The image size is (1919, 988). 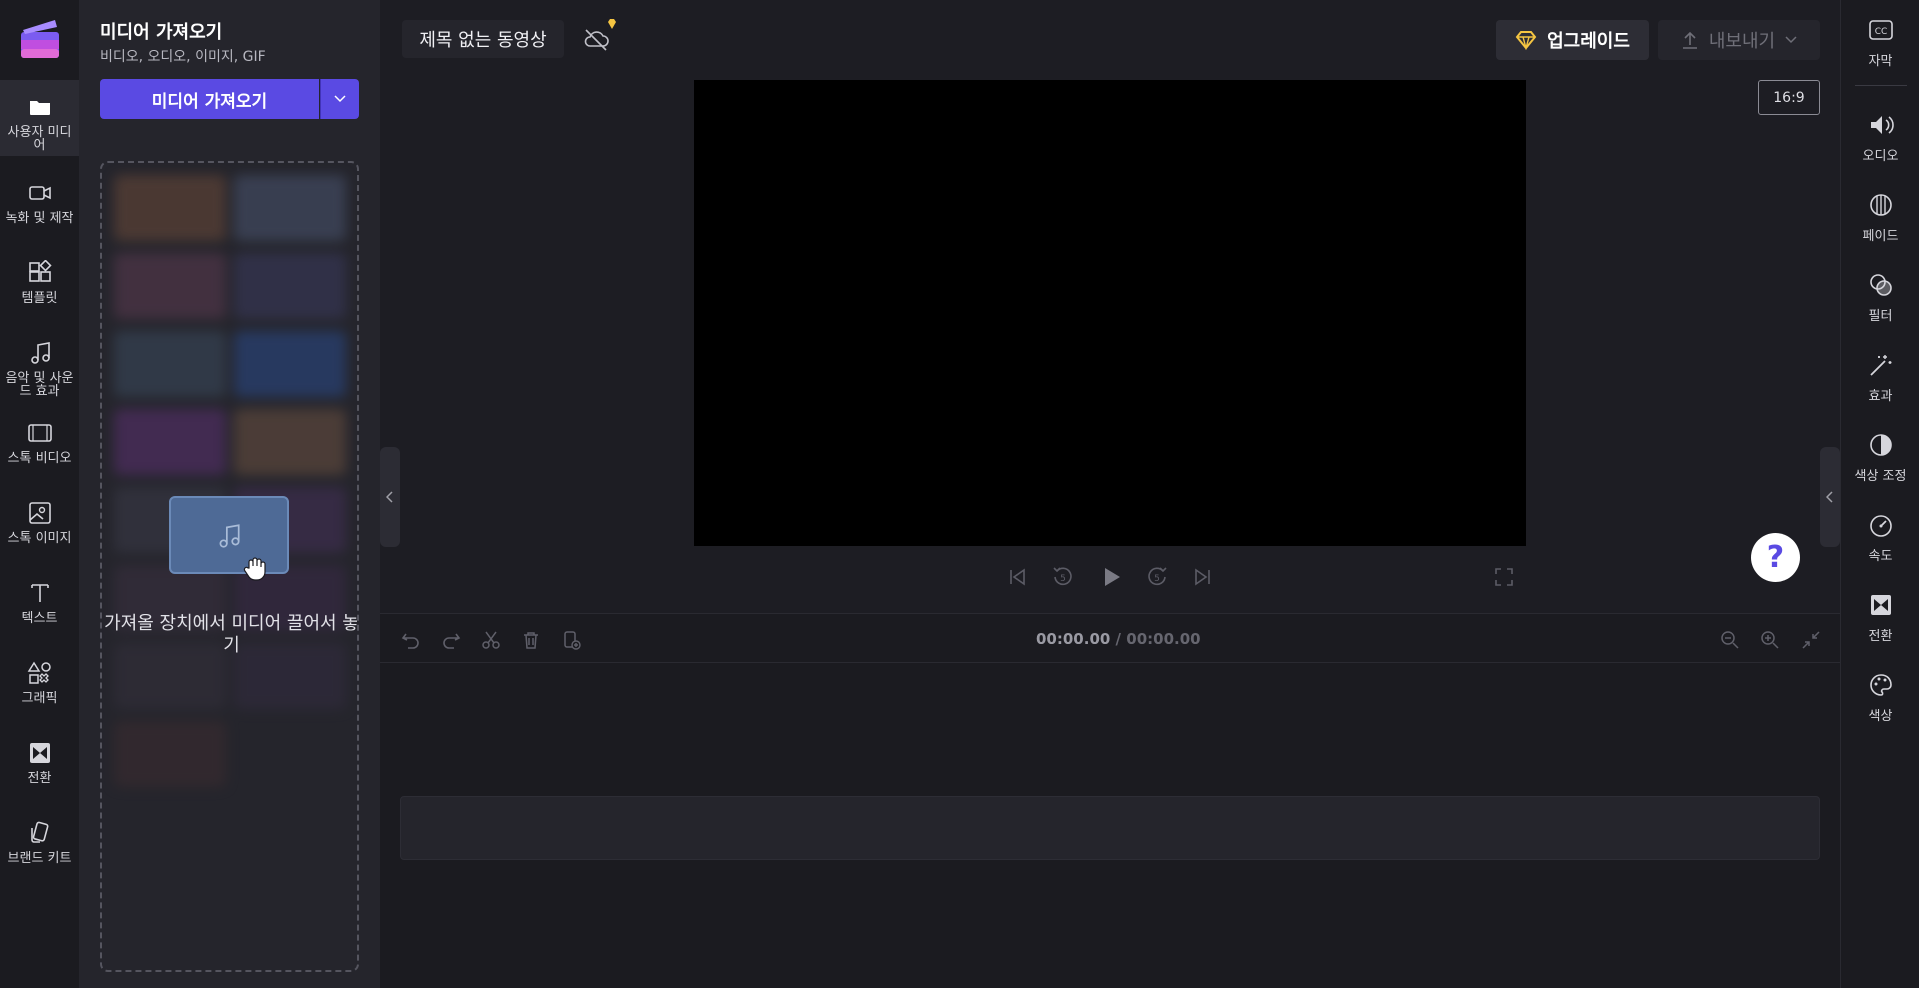 I want to click on app-logo-icon, so click(x=40, y=39).